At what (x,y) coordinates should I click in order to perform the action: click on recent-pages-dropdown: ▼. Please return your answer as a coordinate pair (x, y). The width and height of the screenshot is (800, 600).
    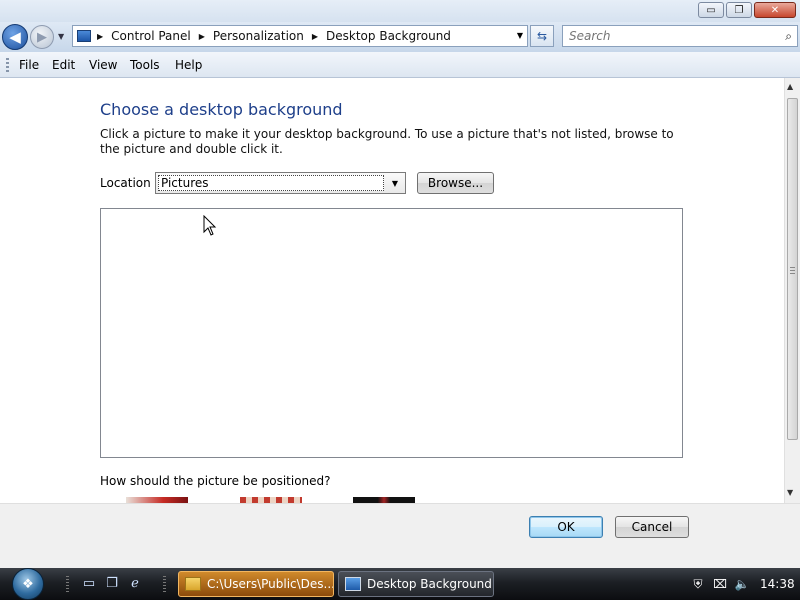
    Looking at the image, I should click on (61, 36).